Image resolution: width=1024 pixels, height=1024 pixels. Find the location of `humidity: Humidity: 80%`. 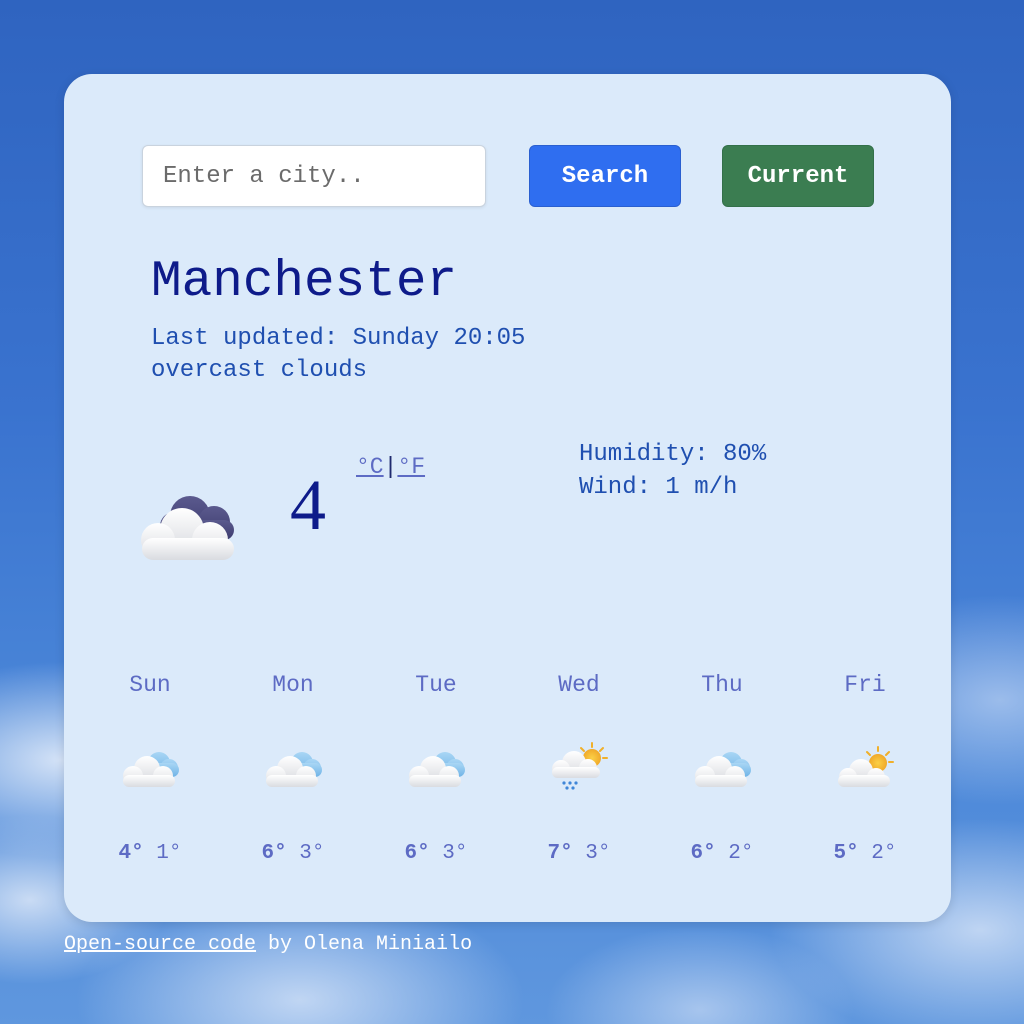

humidity: Humidity: 80% is located at coordinates (673, 454).